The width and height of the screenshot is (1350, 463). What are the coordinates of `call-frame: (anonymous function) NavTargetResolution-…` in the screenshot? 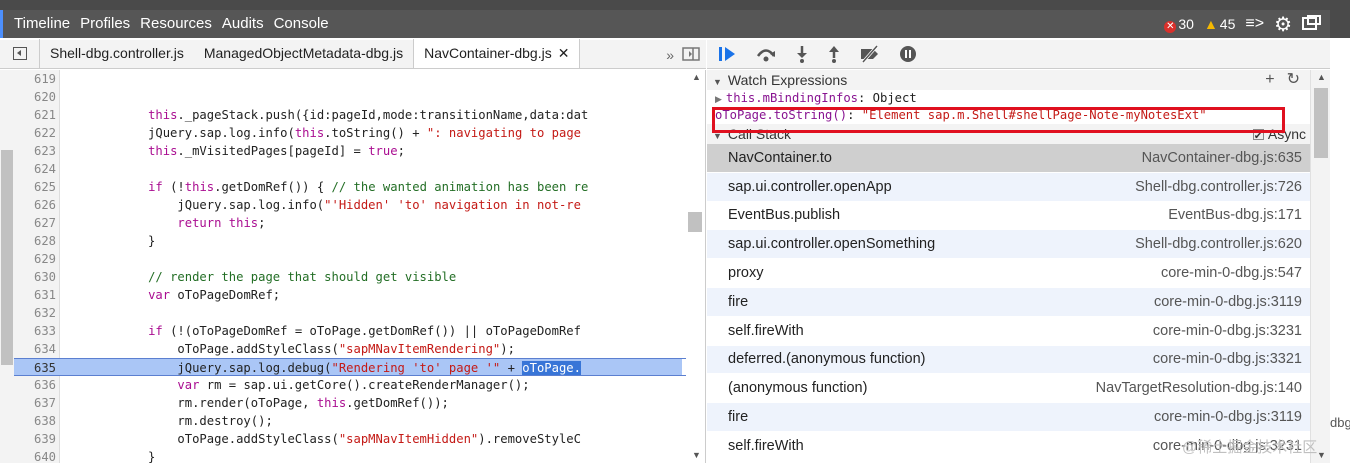 It's located at (1008, 389).